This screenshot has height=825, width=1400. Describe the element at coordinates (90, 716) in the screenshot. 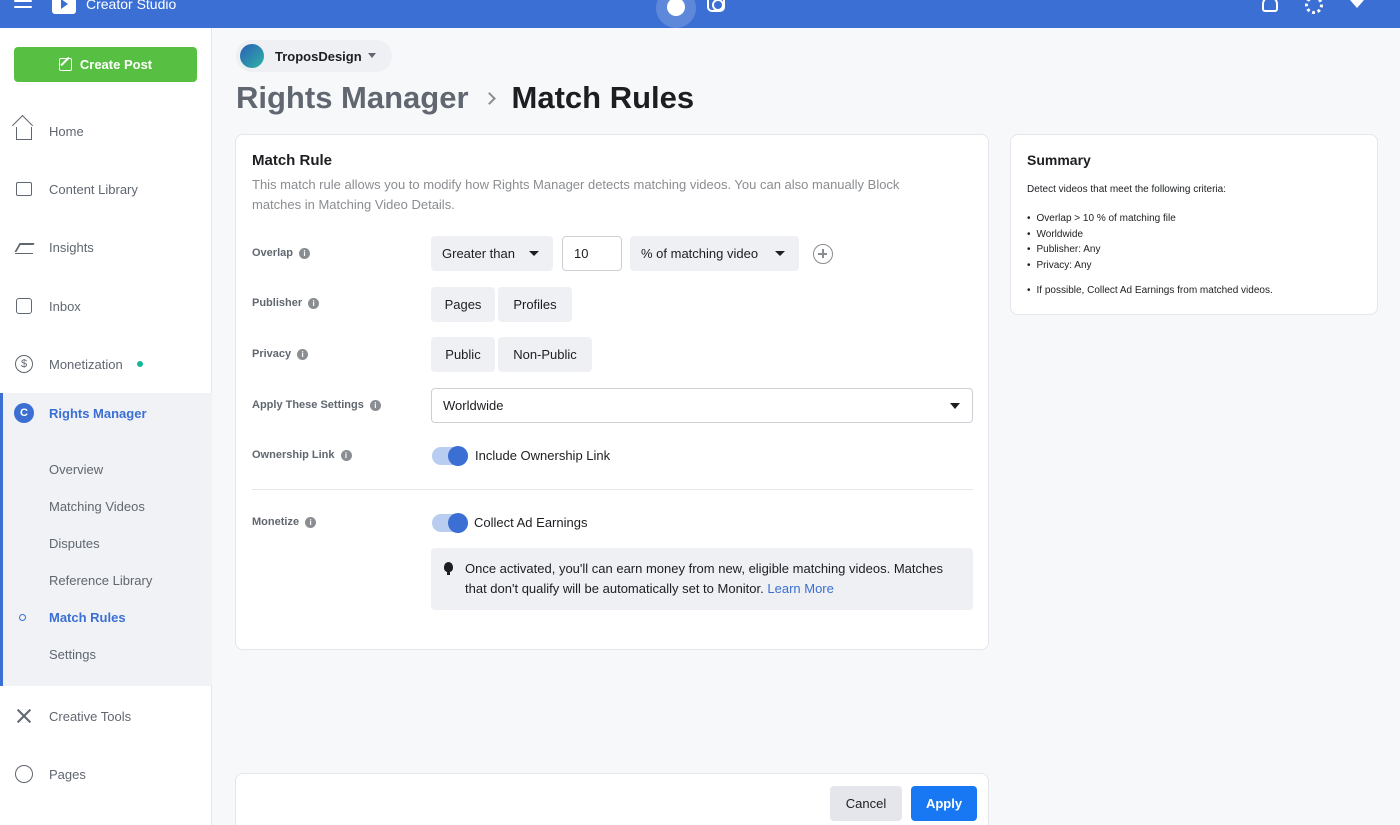

I see `sidebar-item-label: Creative Tools` at that location.